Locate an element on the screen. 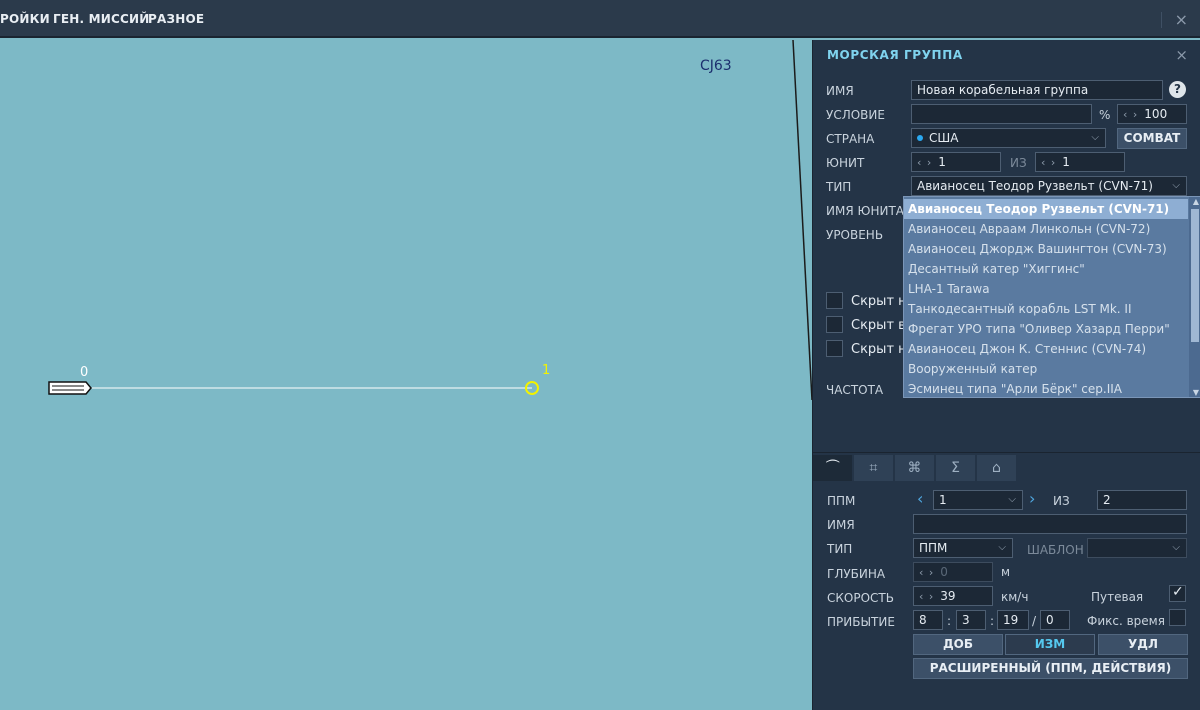  country-select: США ⌵ is located at coordinates (1008, 138).